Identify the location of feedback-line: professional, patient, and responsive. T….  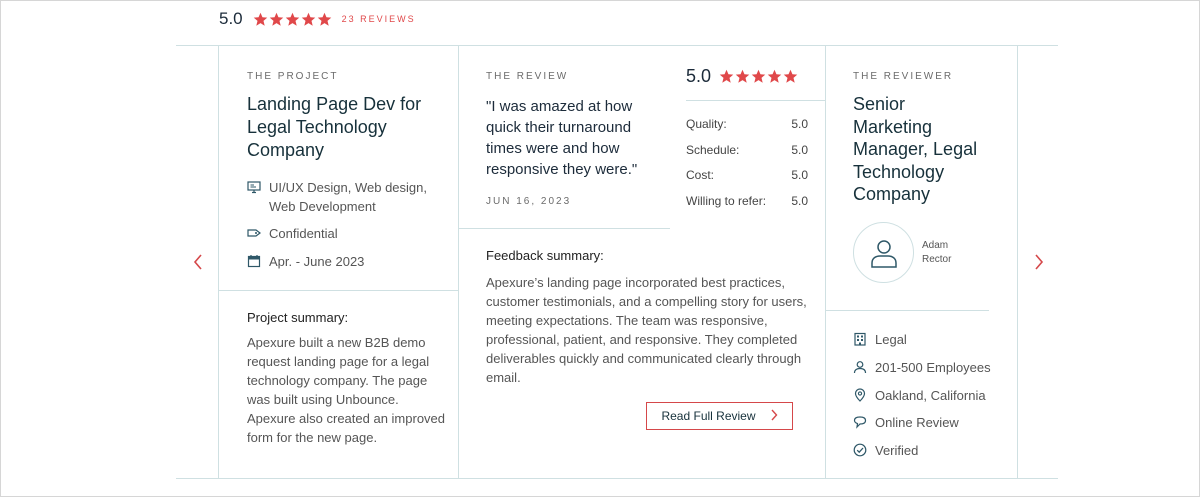
(642, 339).